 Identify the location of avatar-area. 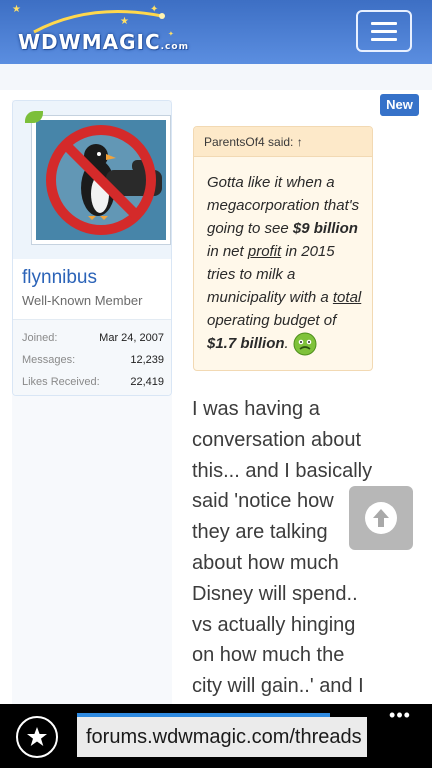
(92, 180).